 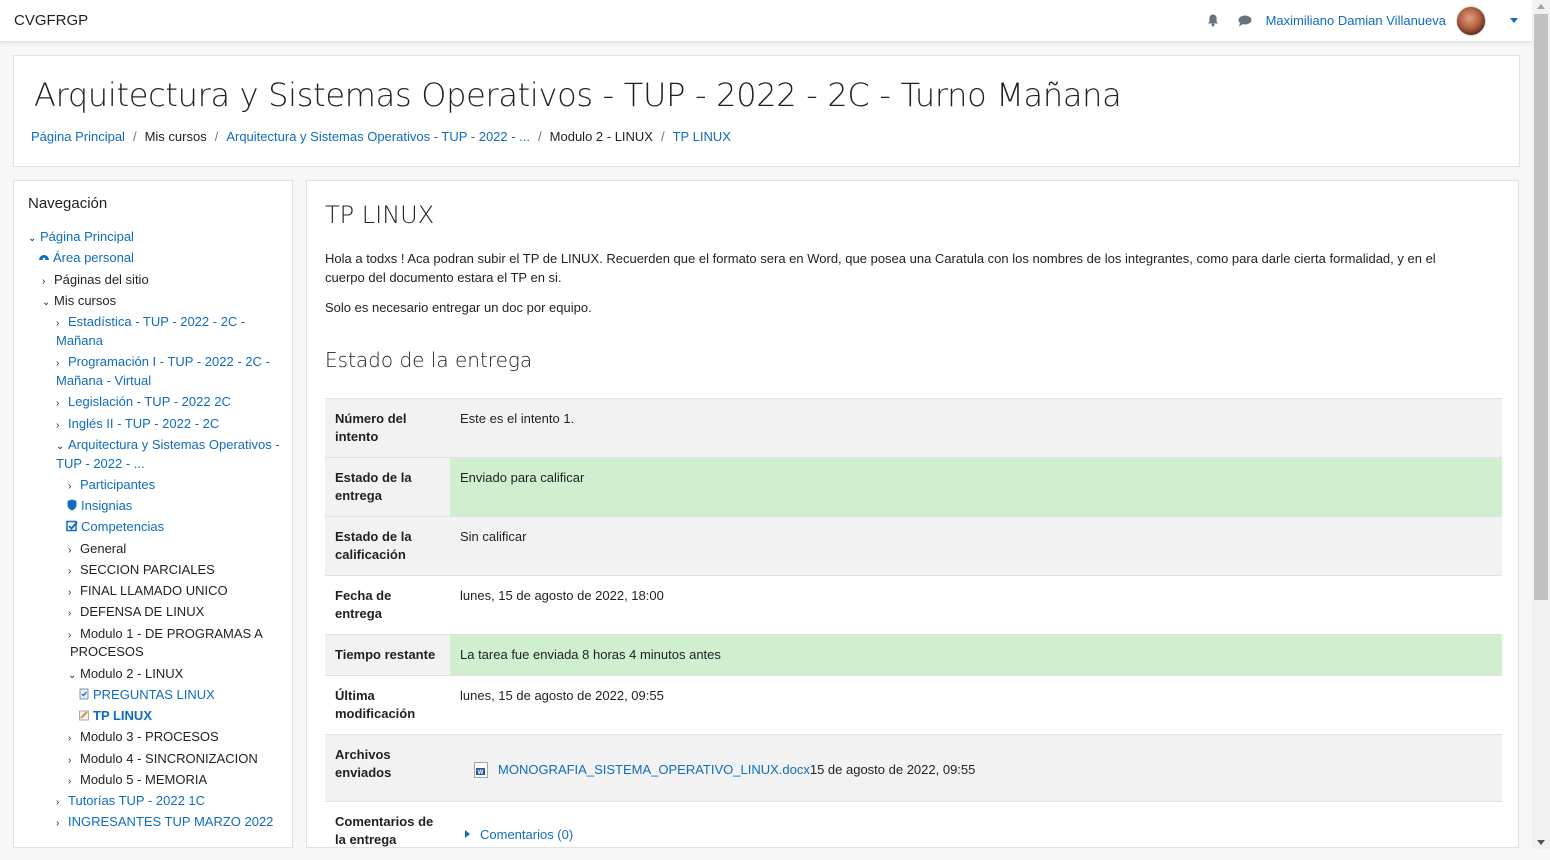 I want to click on submitted-file-date: 15 de agosto de 2022, 09:55, so click(x=893, y=770).